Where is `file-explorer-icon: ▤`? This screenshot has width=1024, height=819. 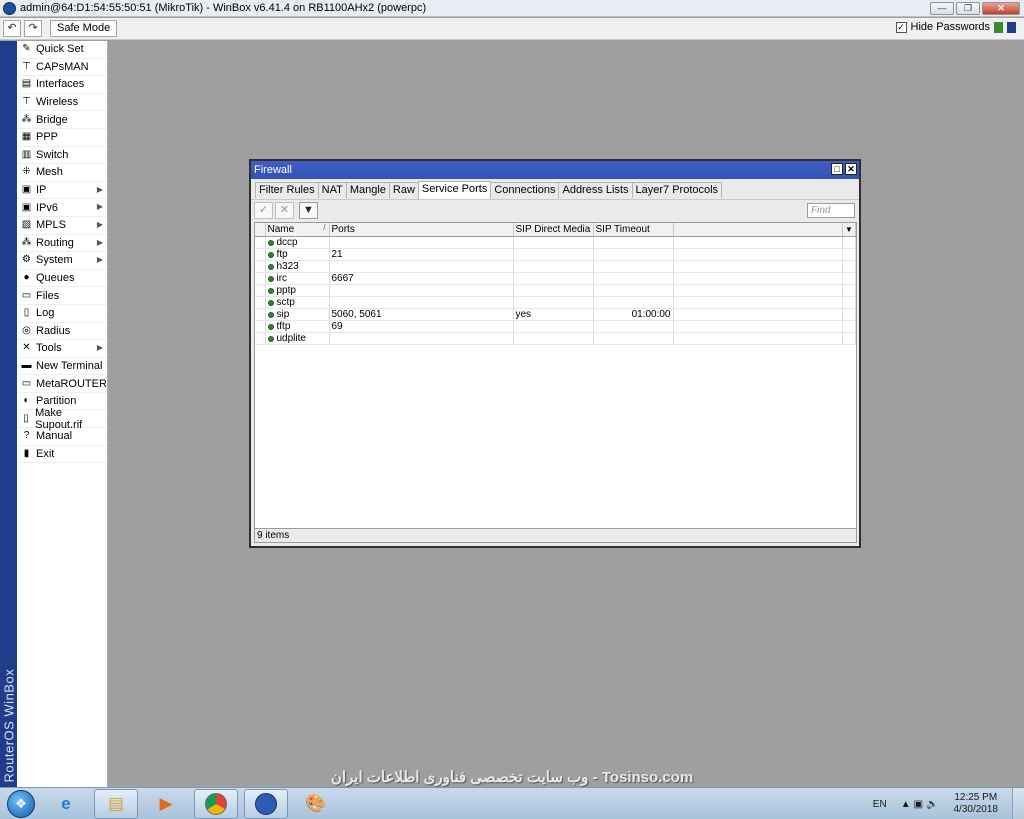
file-explorer-icon: ▤ is located at coordinates (116, 803).